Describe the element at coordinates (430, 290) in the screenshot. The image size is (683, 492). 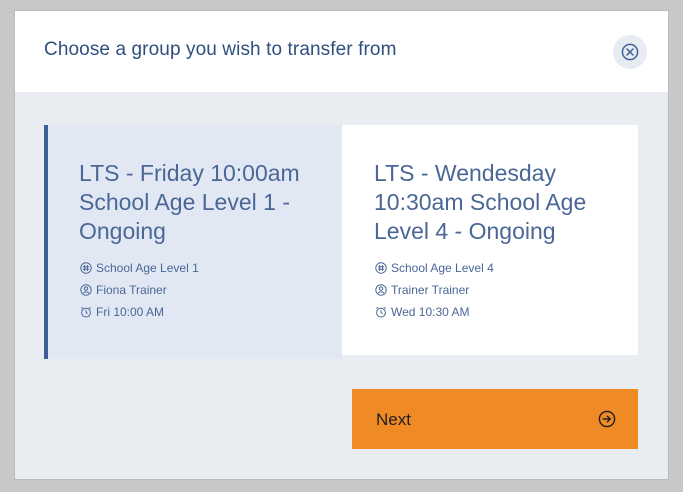
I see `group-trainer-text: Trainer Trainer` at that location.